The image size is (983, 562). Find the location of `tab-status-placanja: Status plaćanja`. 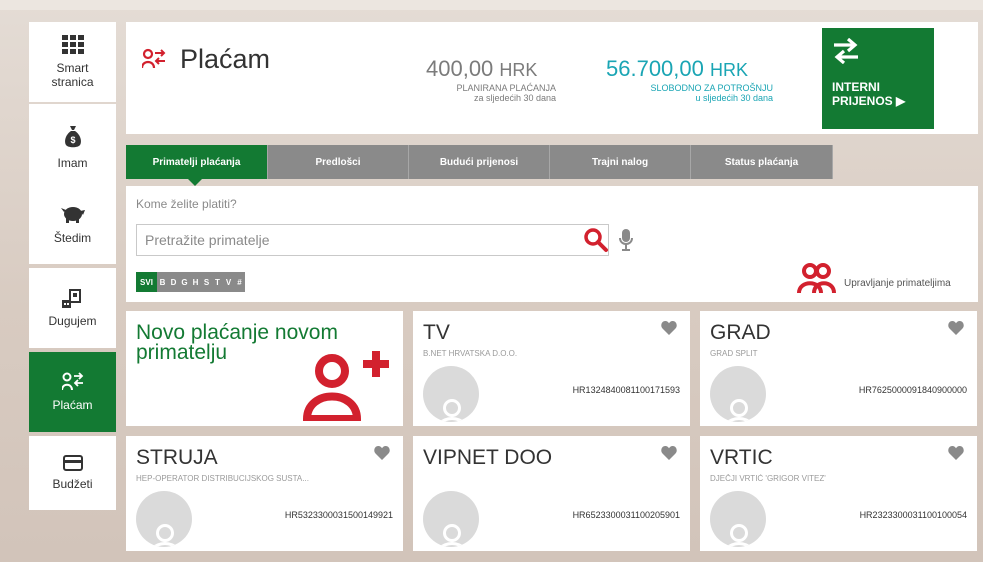

tab-status-placanja: Status plaćanja is located at coordinates (762, 162).